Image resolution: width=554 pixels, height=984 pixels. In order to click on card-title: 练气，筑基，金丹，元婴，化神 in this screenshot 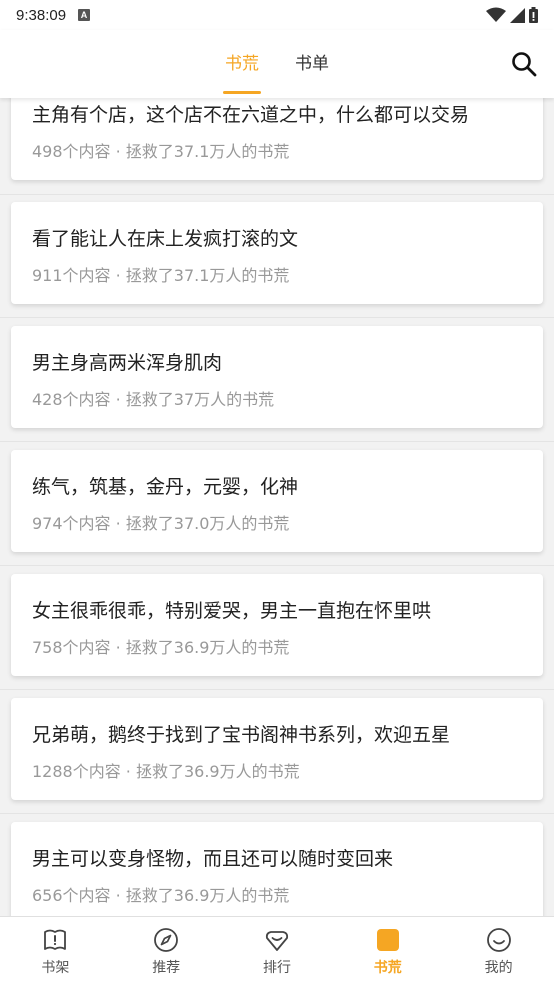, I will do `click(165, 487)`.